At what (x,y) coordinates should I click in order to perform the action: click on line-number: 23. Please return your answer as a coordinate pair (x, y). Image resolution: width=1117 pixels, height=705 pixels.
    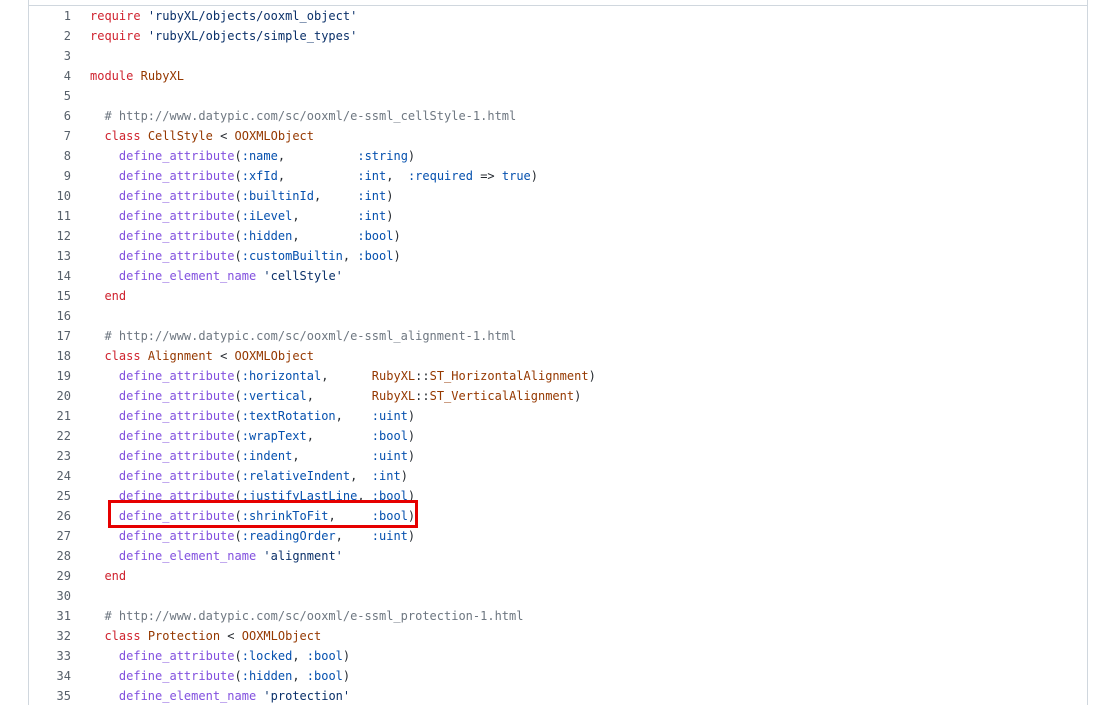
    Looking at the image, I should click on (50, 456).